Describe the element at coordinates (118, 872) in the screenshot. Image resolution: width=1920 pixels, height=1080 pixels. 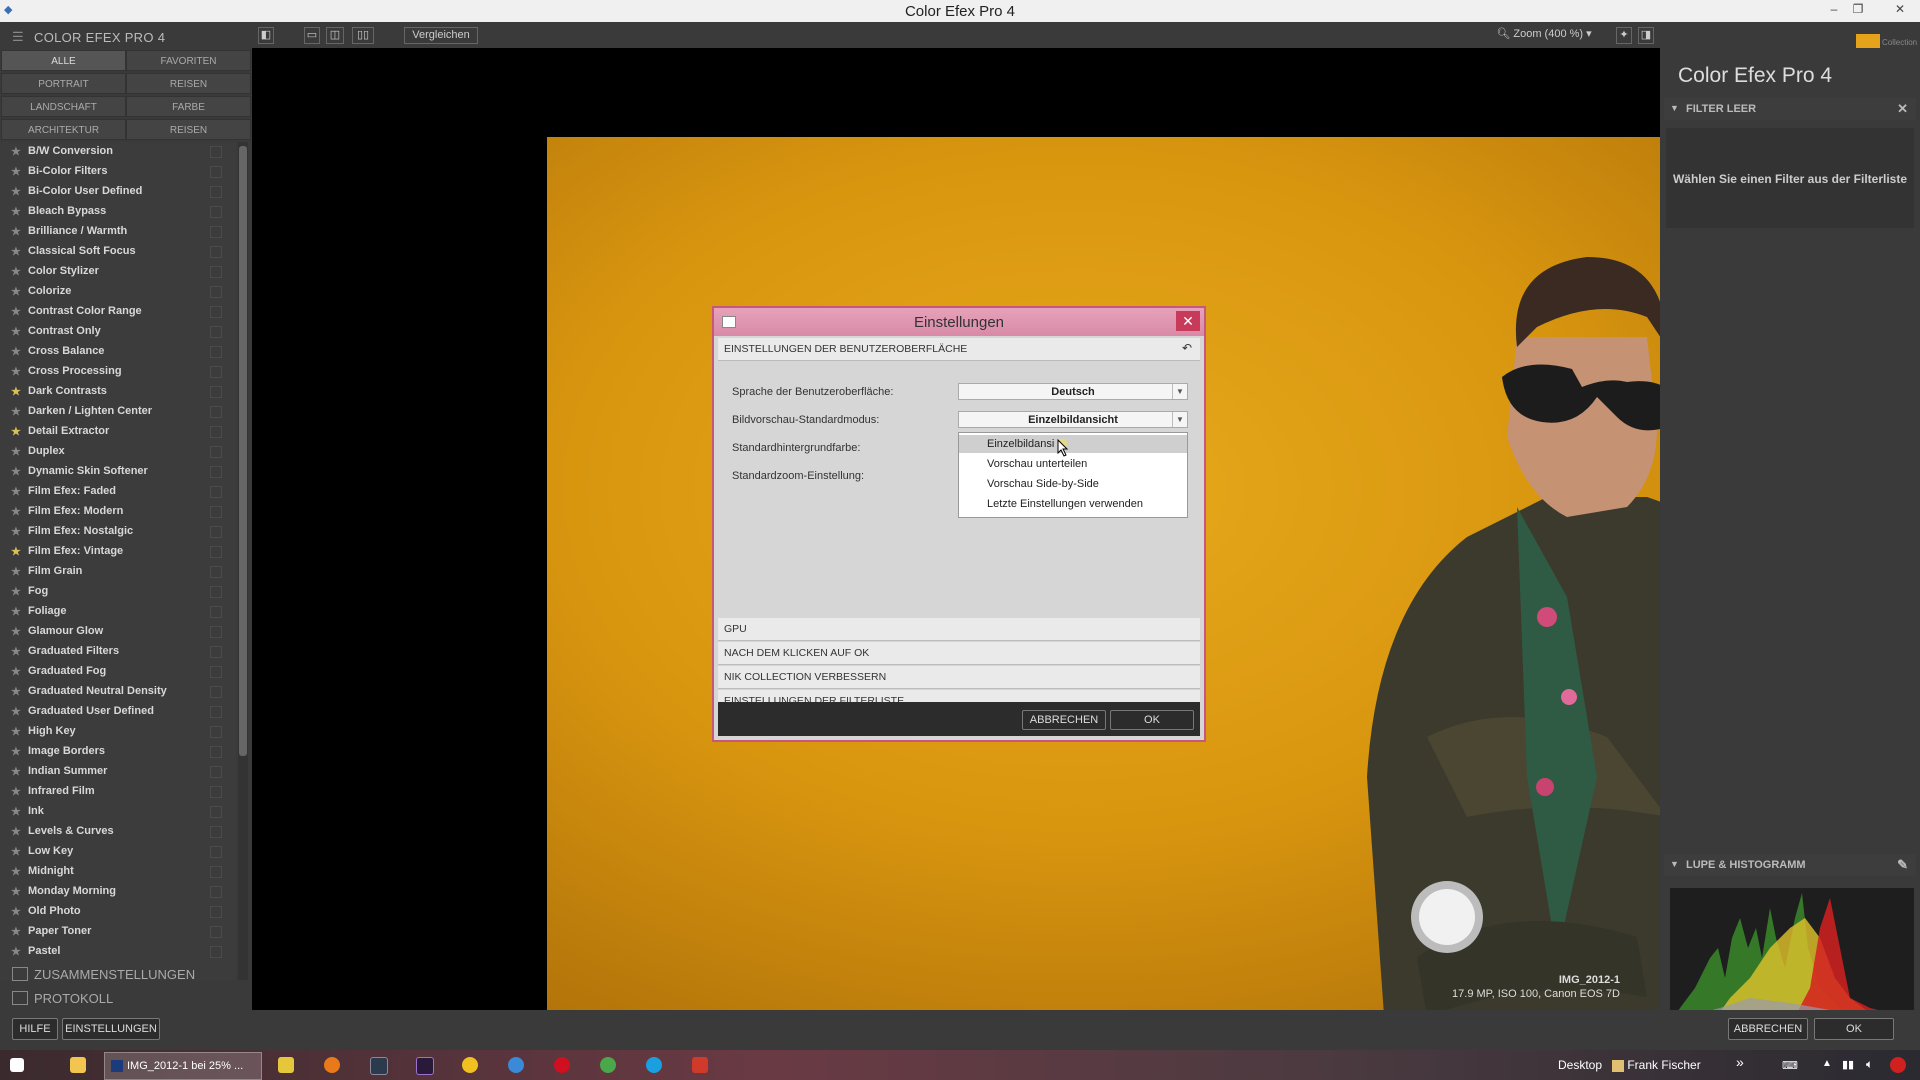
I see `filter-item: ★ Midnight` at that location.